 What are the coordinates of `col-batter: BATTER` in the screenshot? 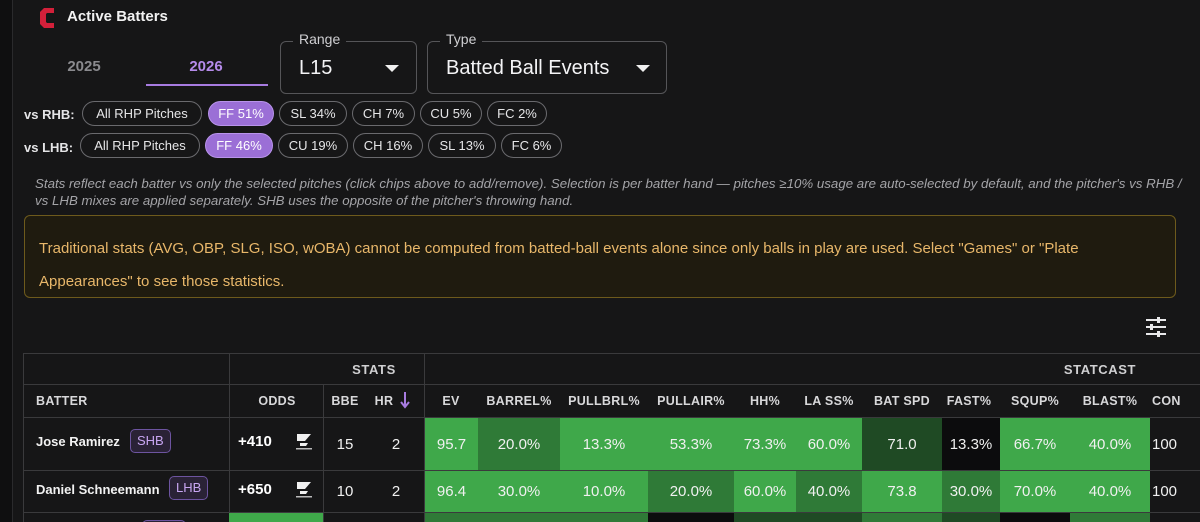 It's located at (136, 400).